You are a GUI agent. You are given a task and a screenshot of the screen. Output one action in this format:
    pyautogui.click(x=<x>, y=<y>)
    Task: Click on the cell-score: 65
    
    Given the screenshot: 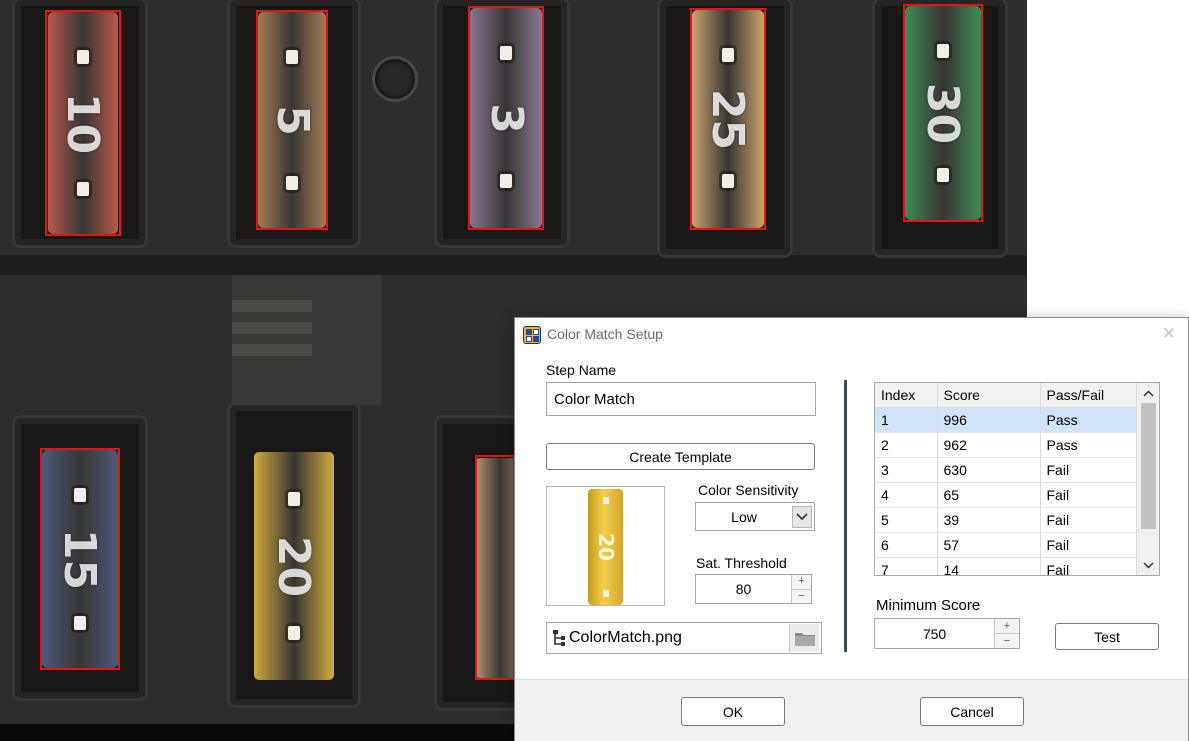 What is the action you would take?
    pyautogui.click(x=989, y=495)
    